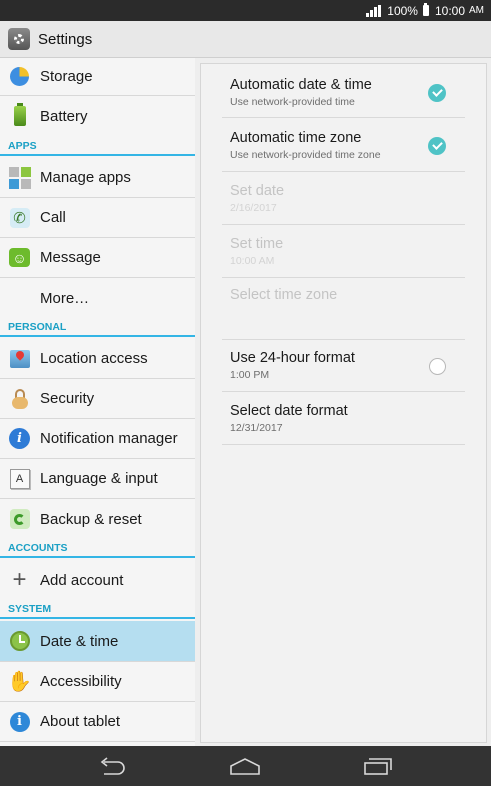  I want to click on menu-item-label: Security, so click(67, 398).